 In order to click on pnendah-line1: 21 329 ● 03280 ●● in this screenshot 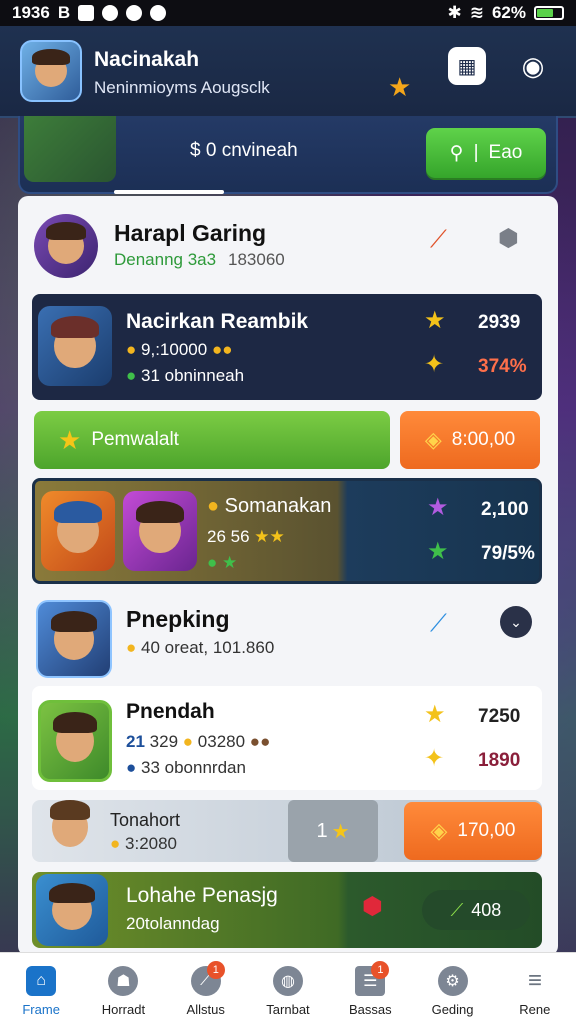, I will do `click(198, 741)`.